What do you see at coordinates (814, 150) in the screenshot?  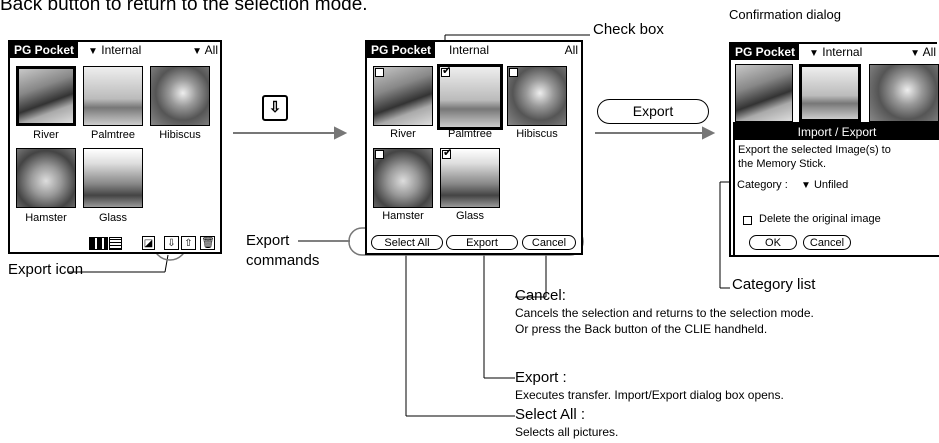 I see `dialog-message-line1: Export the selected Image(s) to` at bounding box center [814, 150].